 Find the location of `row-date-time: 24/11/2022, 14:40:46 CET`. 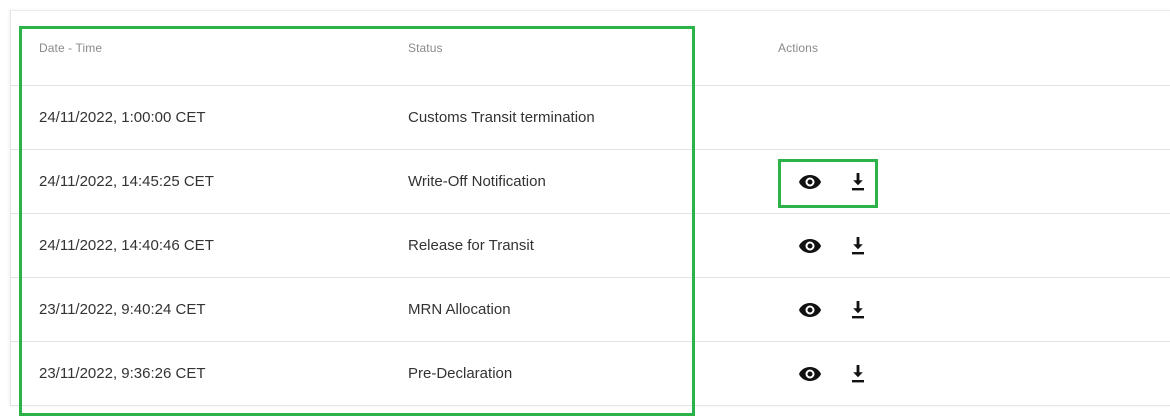

row-date-time: 24/11/2022, 14:40:46 CET is located at coordinates (126, 245).